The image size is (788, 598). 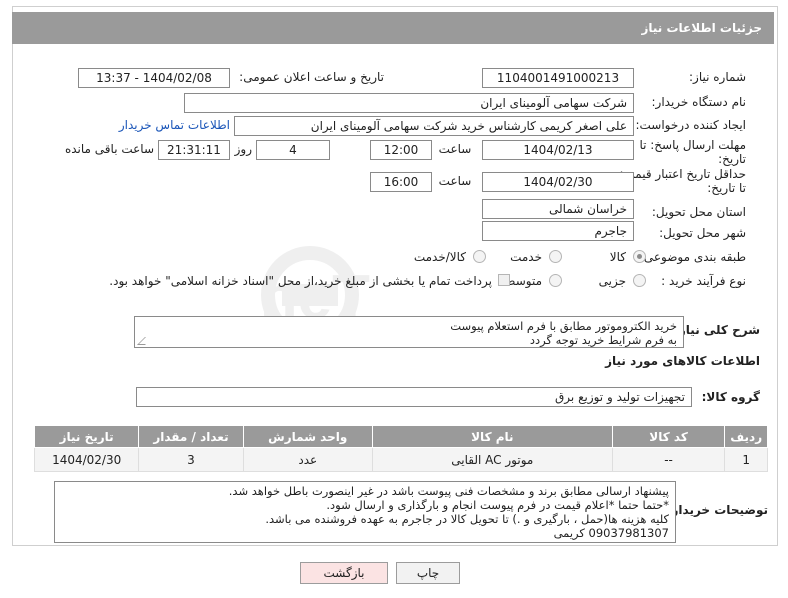 I want to click on goods-group-label: گروه کالا:, so click(x=730, y=397).